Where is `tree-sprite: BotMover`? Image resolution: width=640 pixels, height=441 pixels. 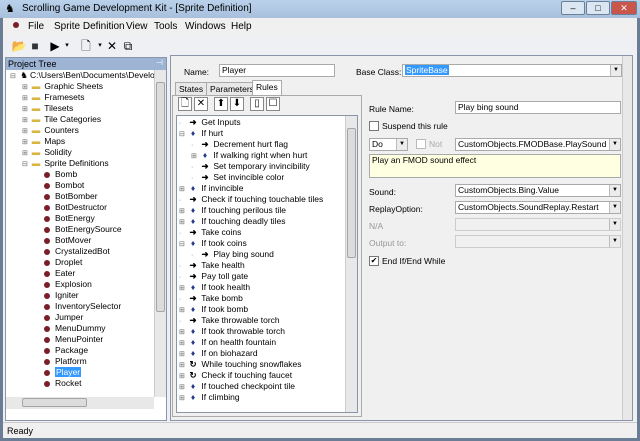
tree-sprite: BotMover is located at coordinates (82, 240).